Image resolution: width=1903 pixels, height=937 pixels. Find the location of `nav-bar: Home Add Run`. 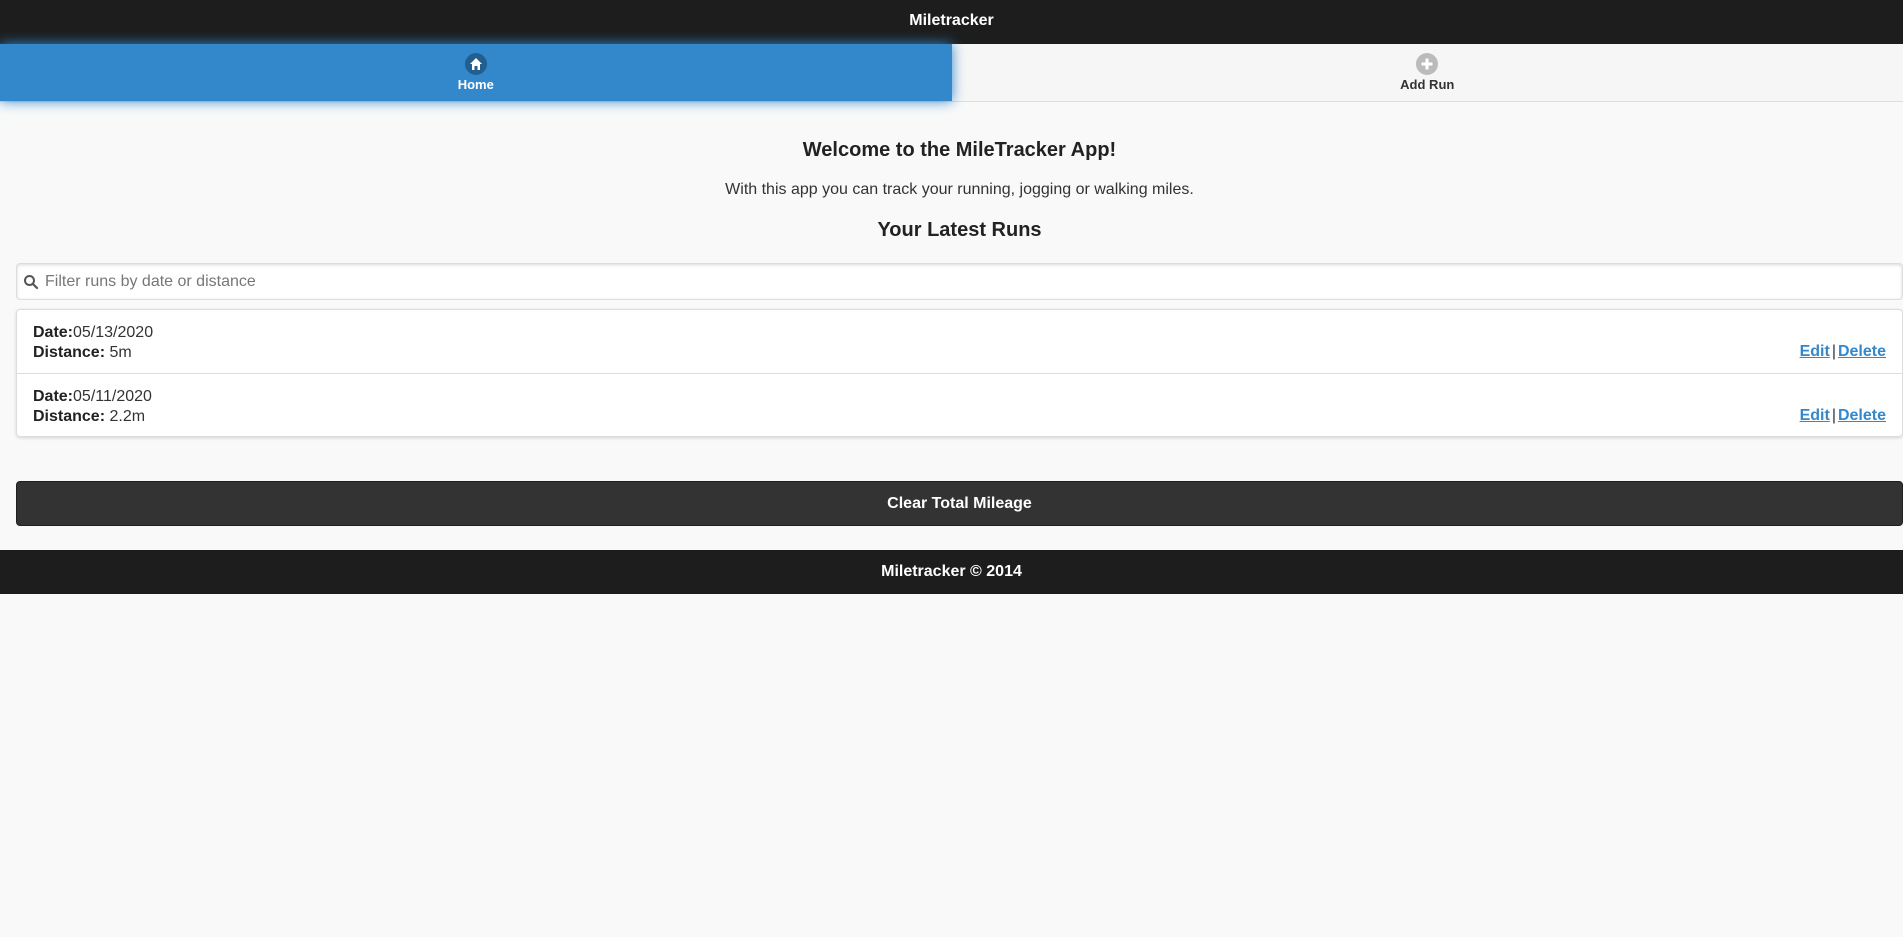

nav-bar: Home Add Run is located at coordinates (951, 73).